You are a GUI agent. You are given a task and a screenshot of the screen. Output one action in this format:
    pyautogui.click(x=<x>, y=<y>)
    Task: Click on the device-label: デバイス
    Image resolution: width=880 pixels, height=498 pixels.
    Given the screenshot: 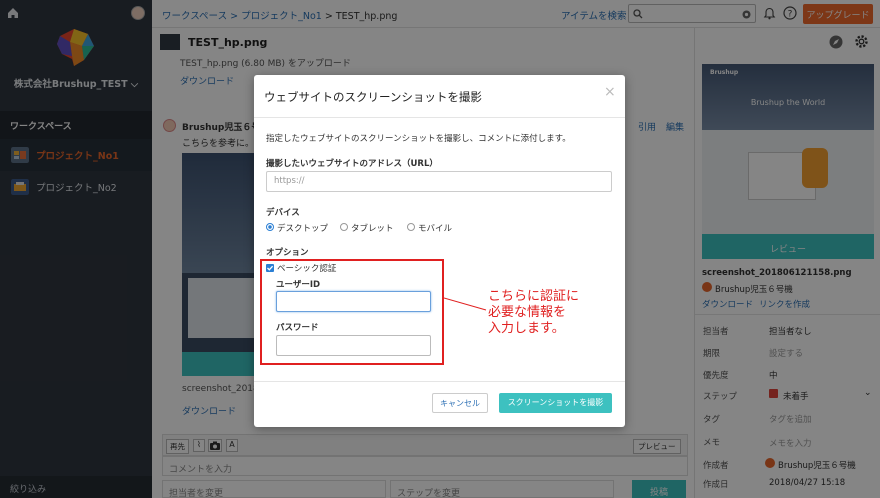 What is the action you would take?
    pyautogui.click(x=283, y=213)
    